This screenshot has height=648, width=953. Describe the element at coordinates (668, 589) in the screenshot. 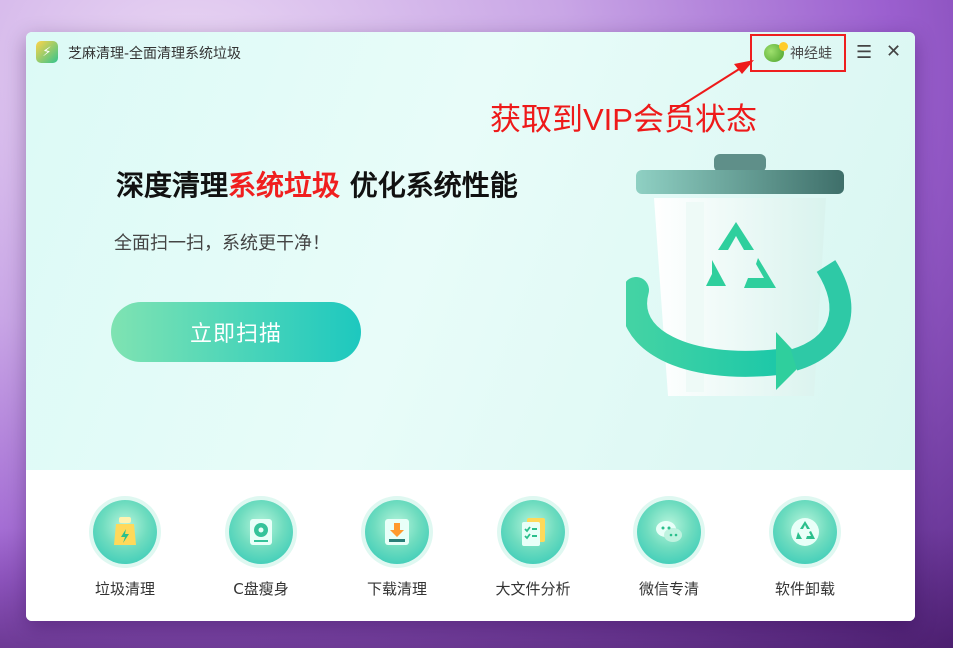

I see `tool-label: 微信专清` at that location.